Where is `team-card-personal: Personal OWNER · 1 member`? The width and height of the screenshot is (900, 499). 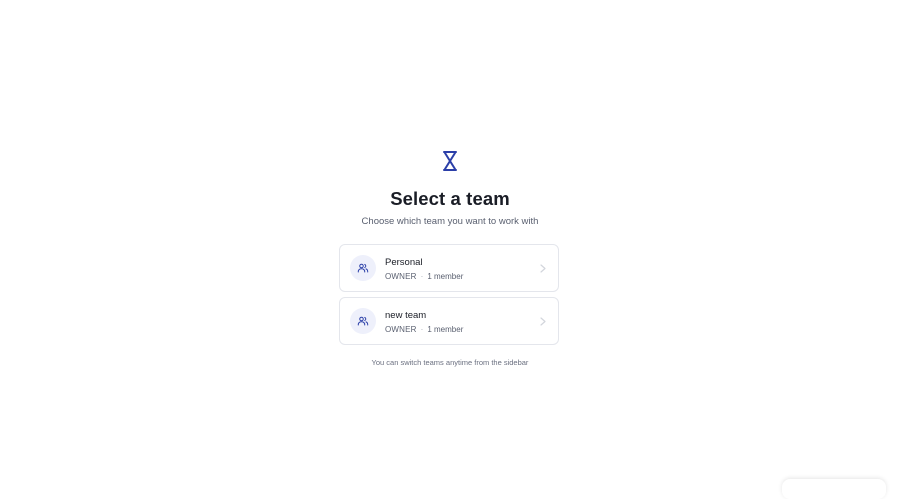 team-card-personal: Personal OWNER · 1 member is located at coordinates (449, 268).